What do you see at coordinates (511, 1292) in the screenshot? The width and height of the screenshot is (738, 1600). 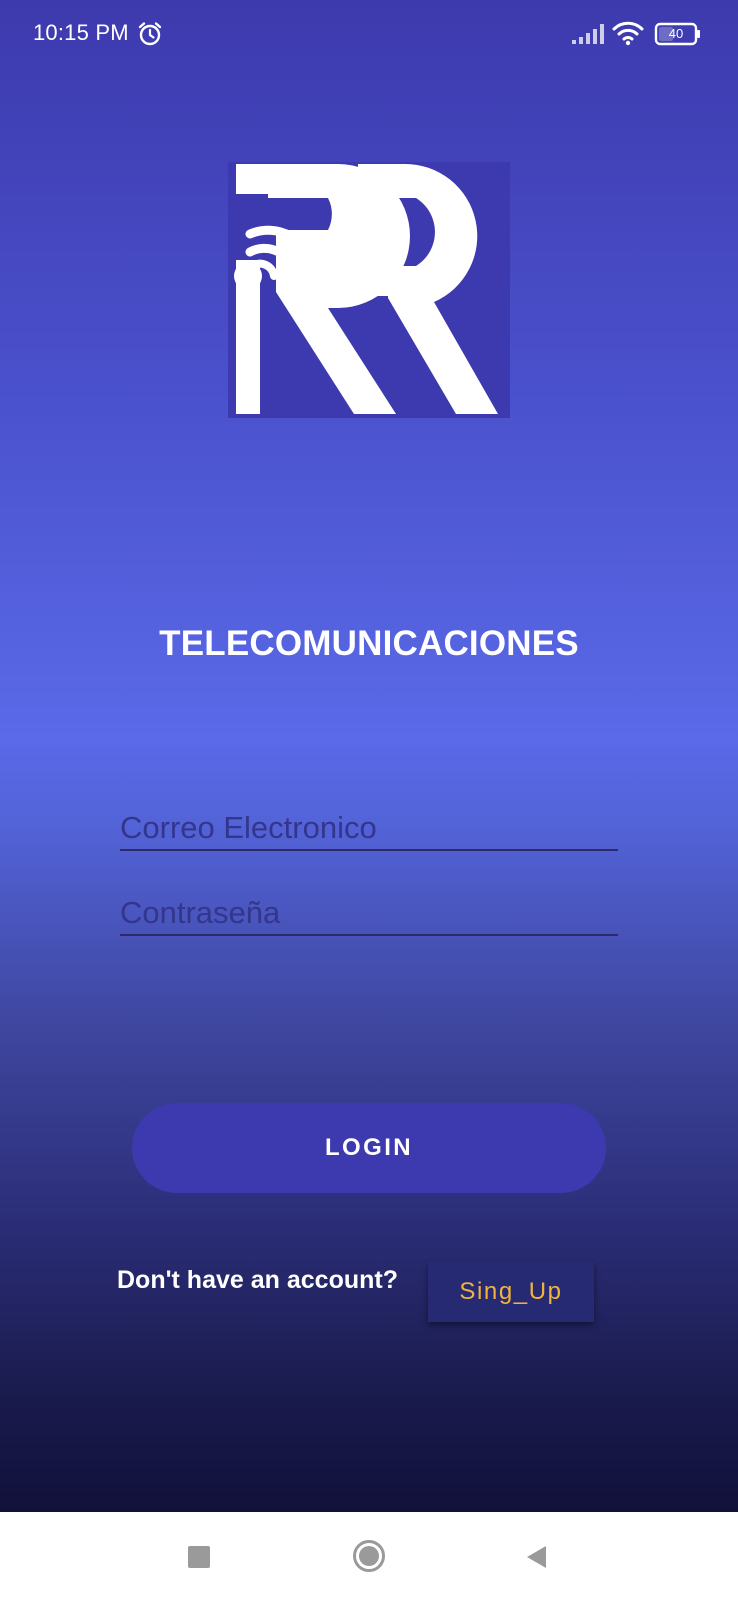 I see `signup-button: Sing_Up` at bounding box center [511, 1292].